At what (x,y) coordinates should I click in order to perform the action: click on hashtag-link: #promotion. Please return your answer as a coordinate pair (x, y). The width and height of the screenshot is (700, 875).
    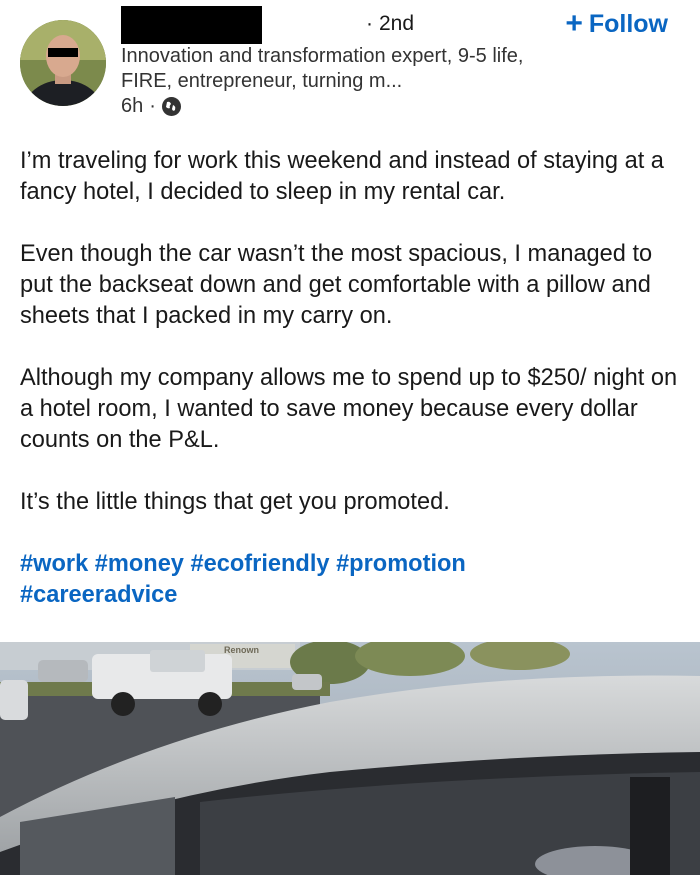
    Looking at the image, I should click on (401, 564).